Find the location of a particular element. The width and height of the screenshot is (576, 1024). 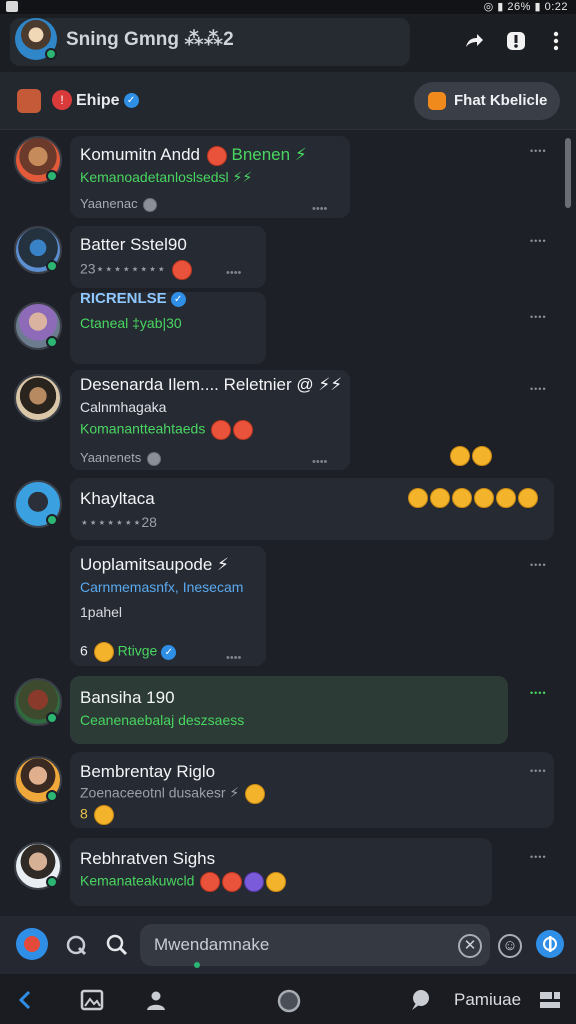

message-text: Carnmemasnfx, Inesecam is located at coordinates (162, 587).